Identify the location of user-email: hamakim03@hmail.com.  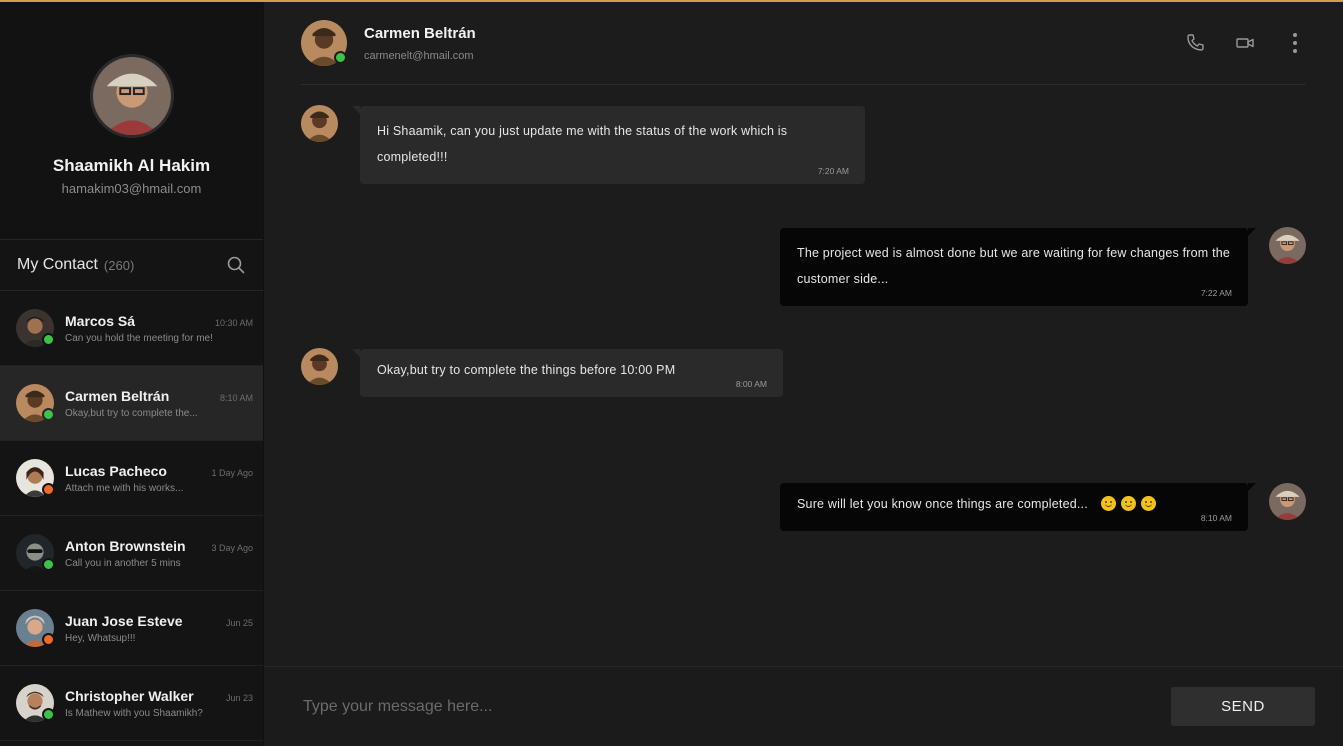
(131, 188).